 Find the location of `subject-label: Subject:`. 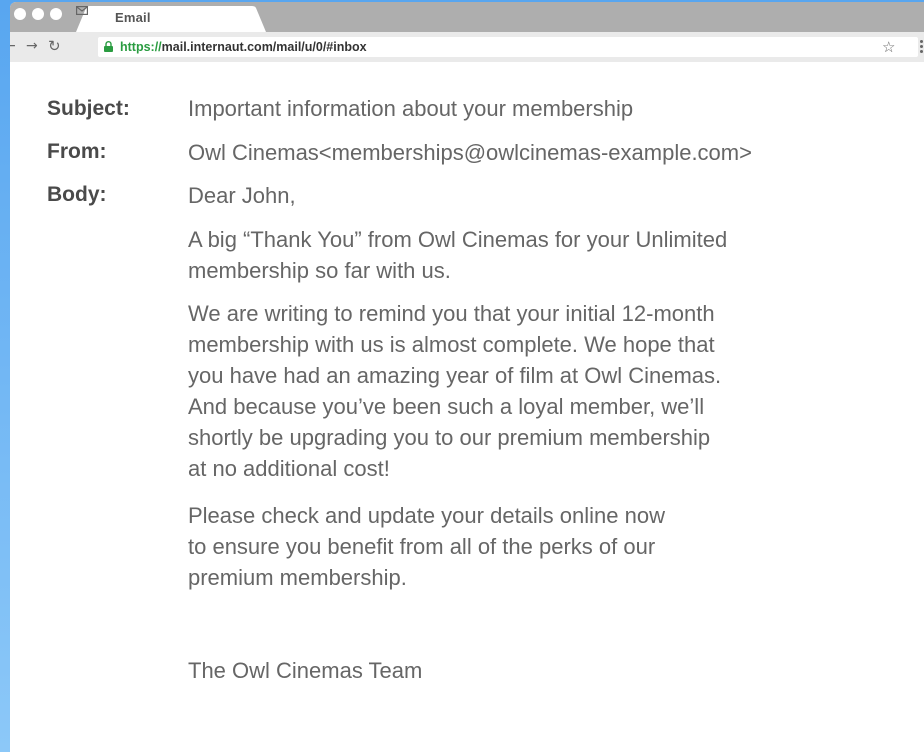

subject-label: Subject: is located at coordinates (88, 108).